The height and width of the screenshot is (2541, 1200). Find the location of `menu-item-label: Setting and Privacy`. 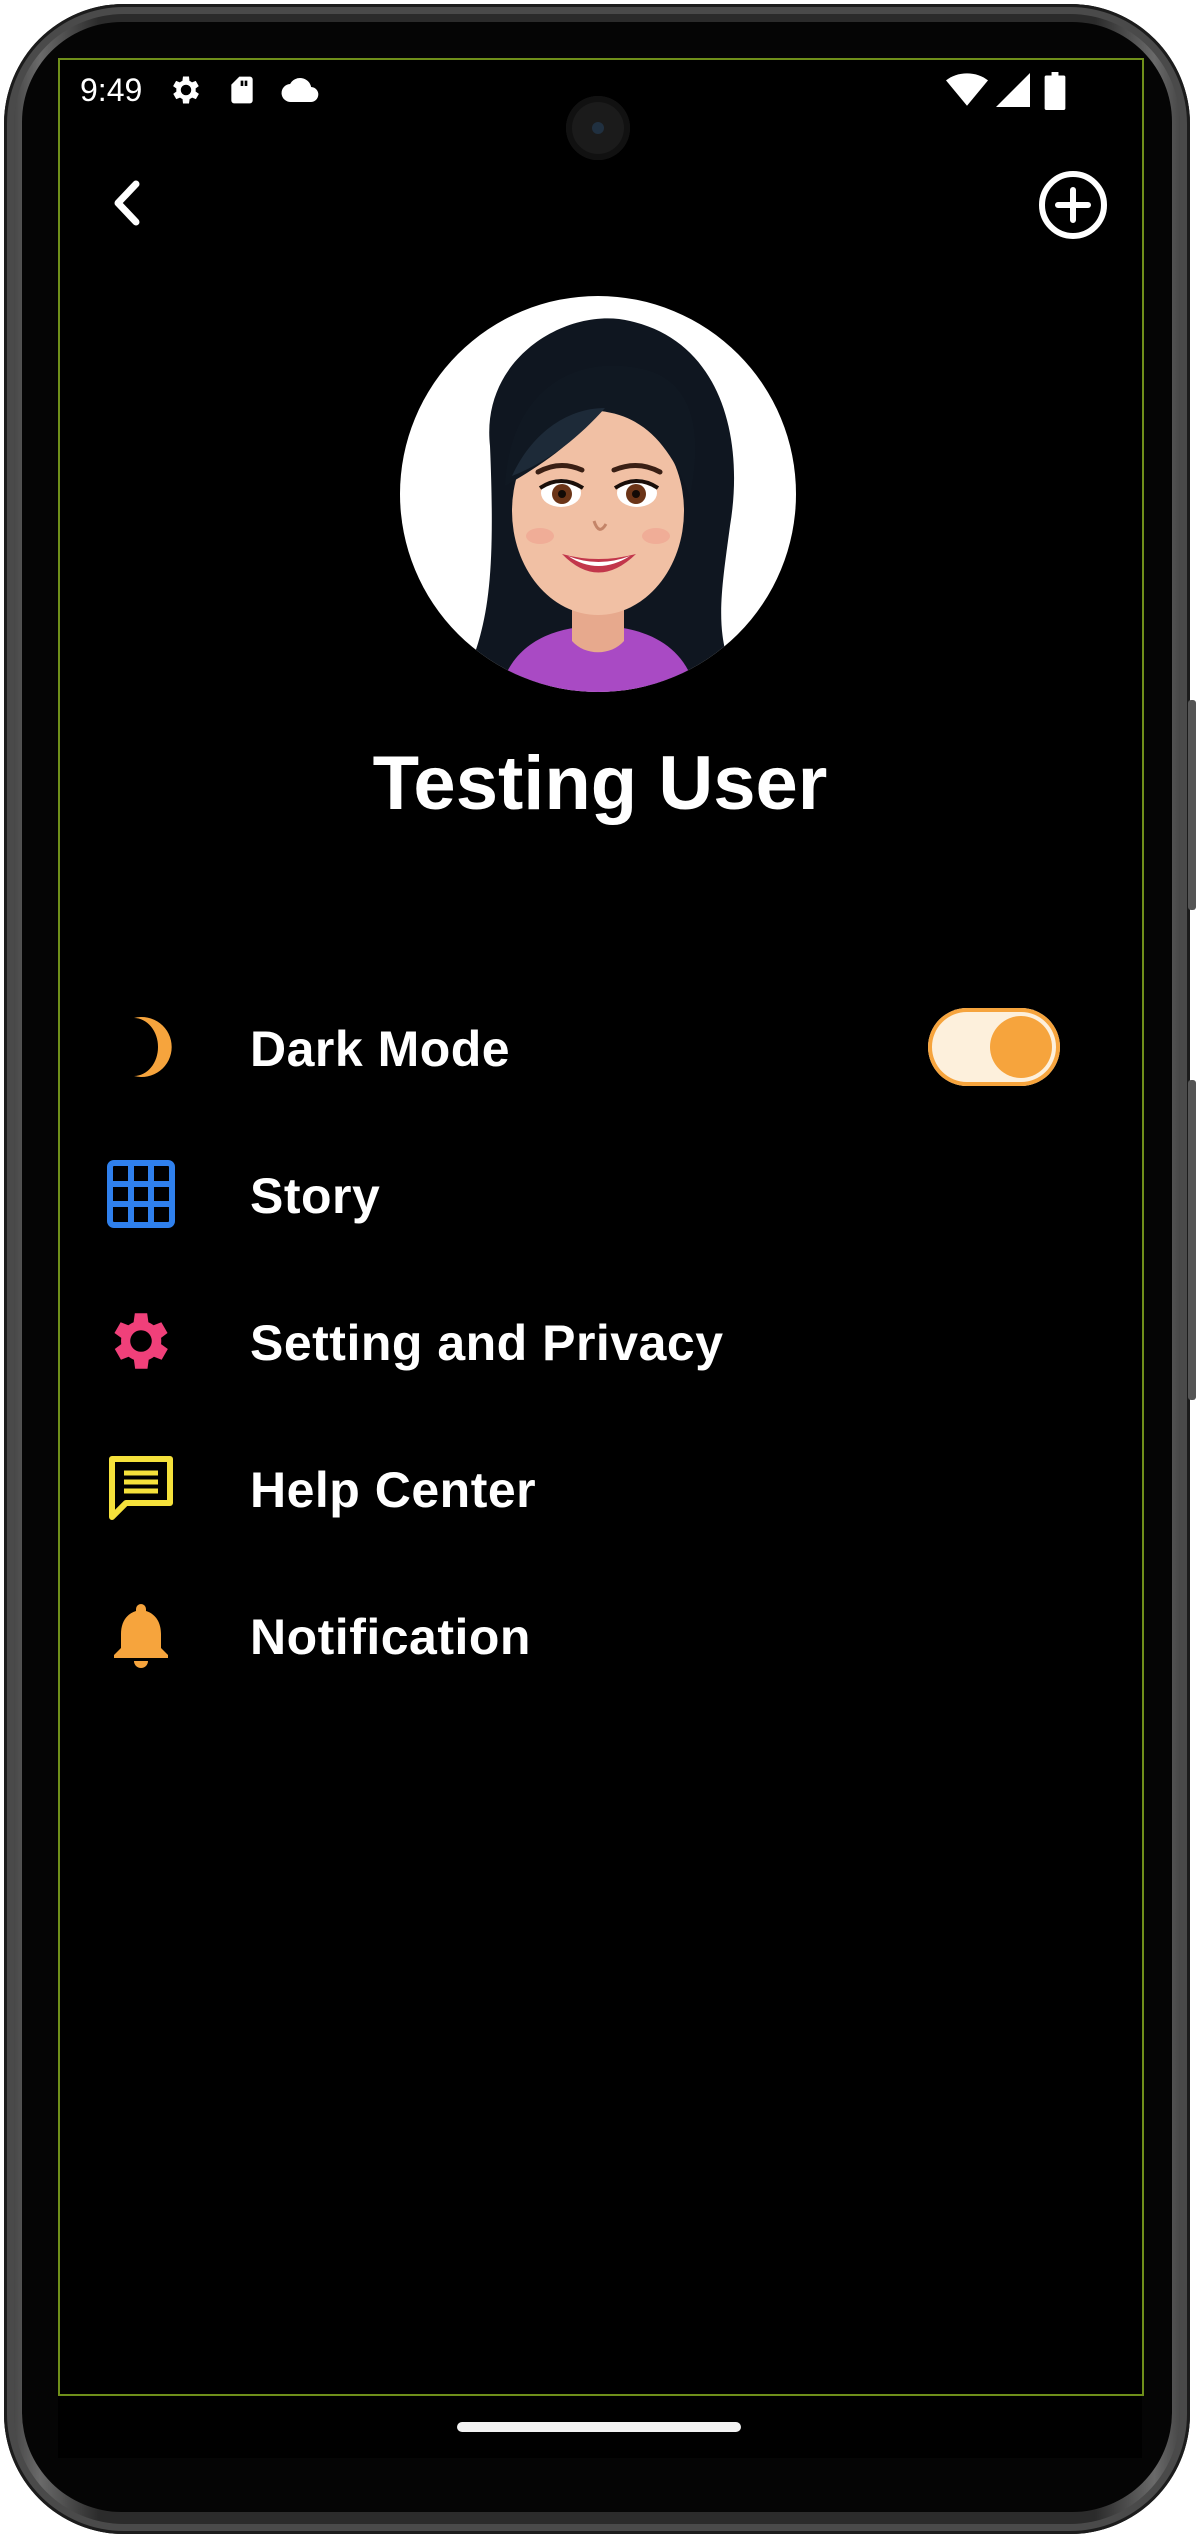

menu-item-label: Setting and Privacy is located at coordinates (487, 1343).